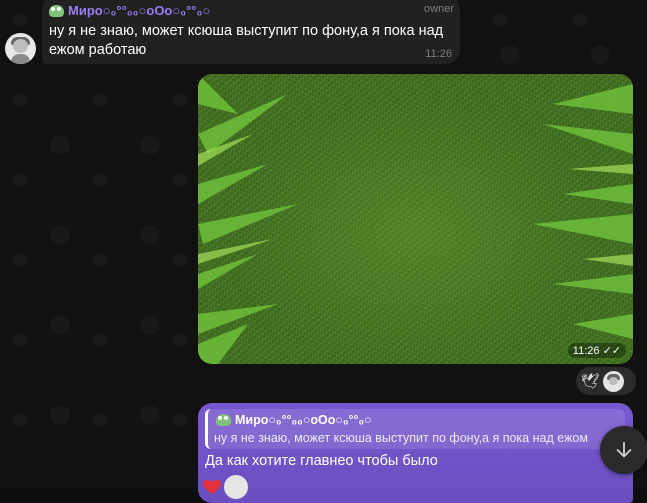 The height and width of the screenshot is (503, 647). I want to click on grass-blades-right, so click(583, 211).